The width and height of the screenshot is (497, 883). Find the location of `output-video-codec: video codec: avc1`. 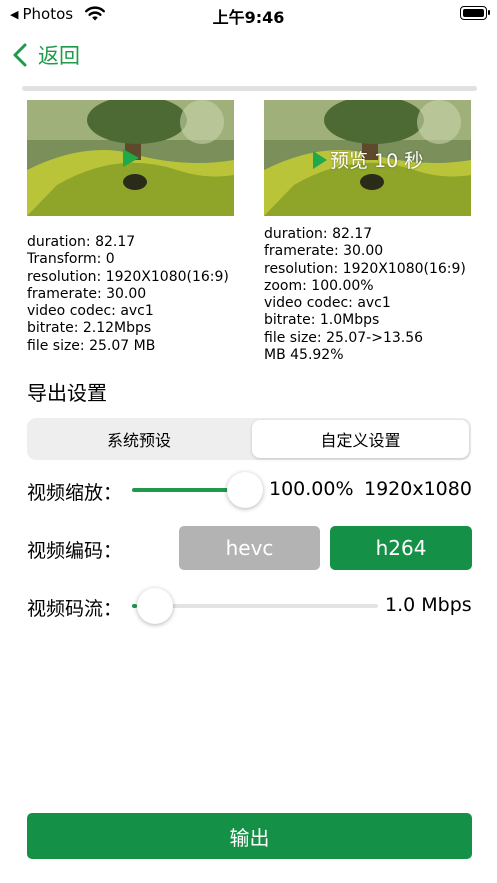

output-video-codec: video codec: avc1 is located at coordinates (327, 303).